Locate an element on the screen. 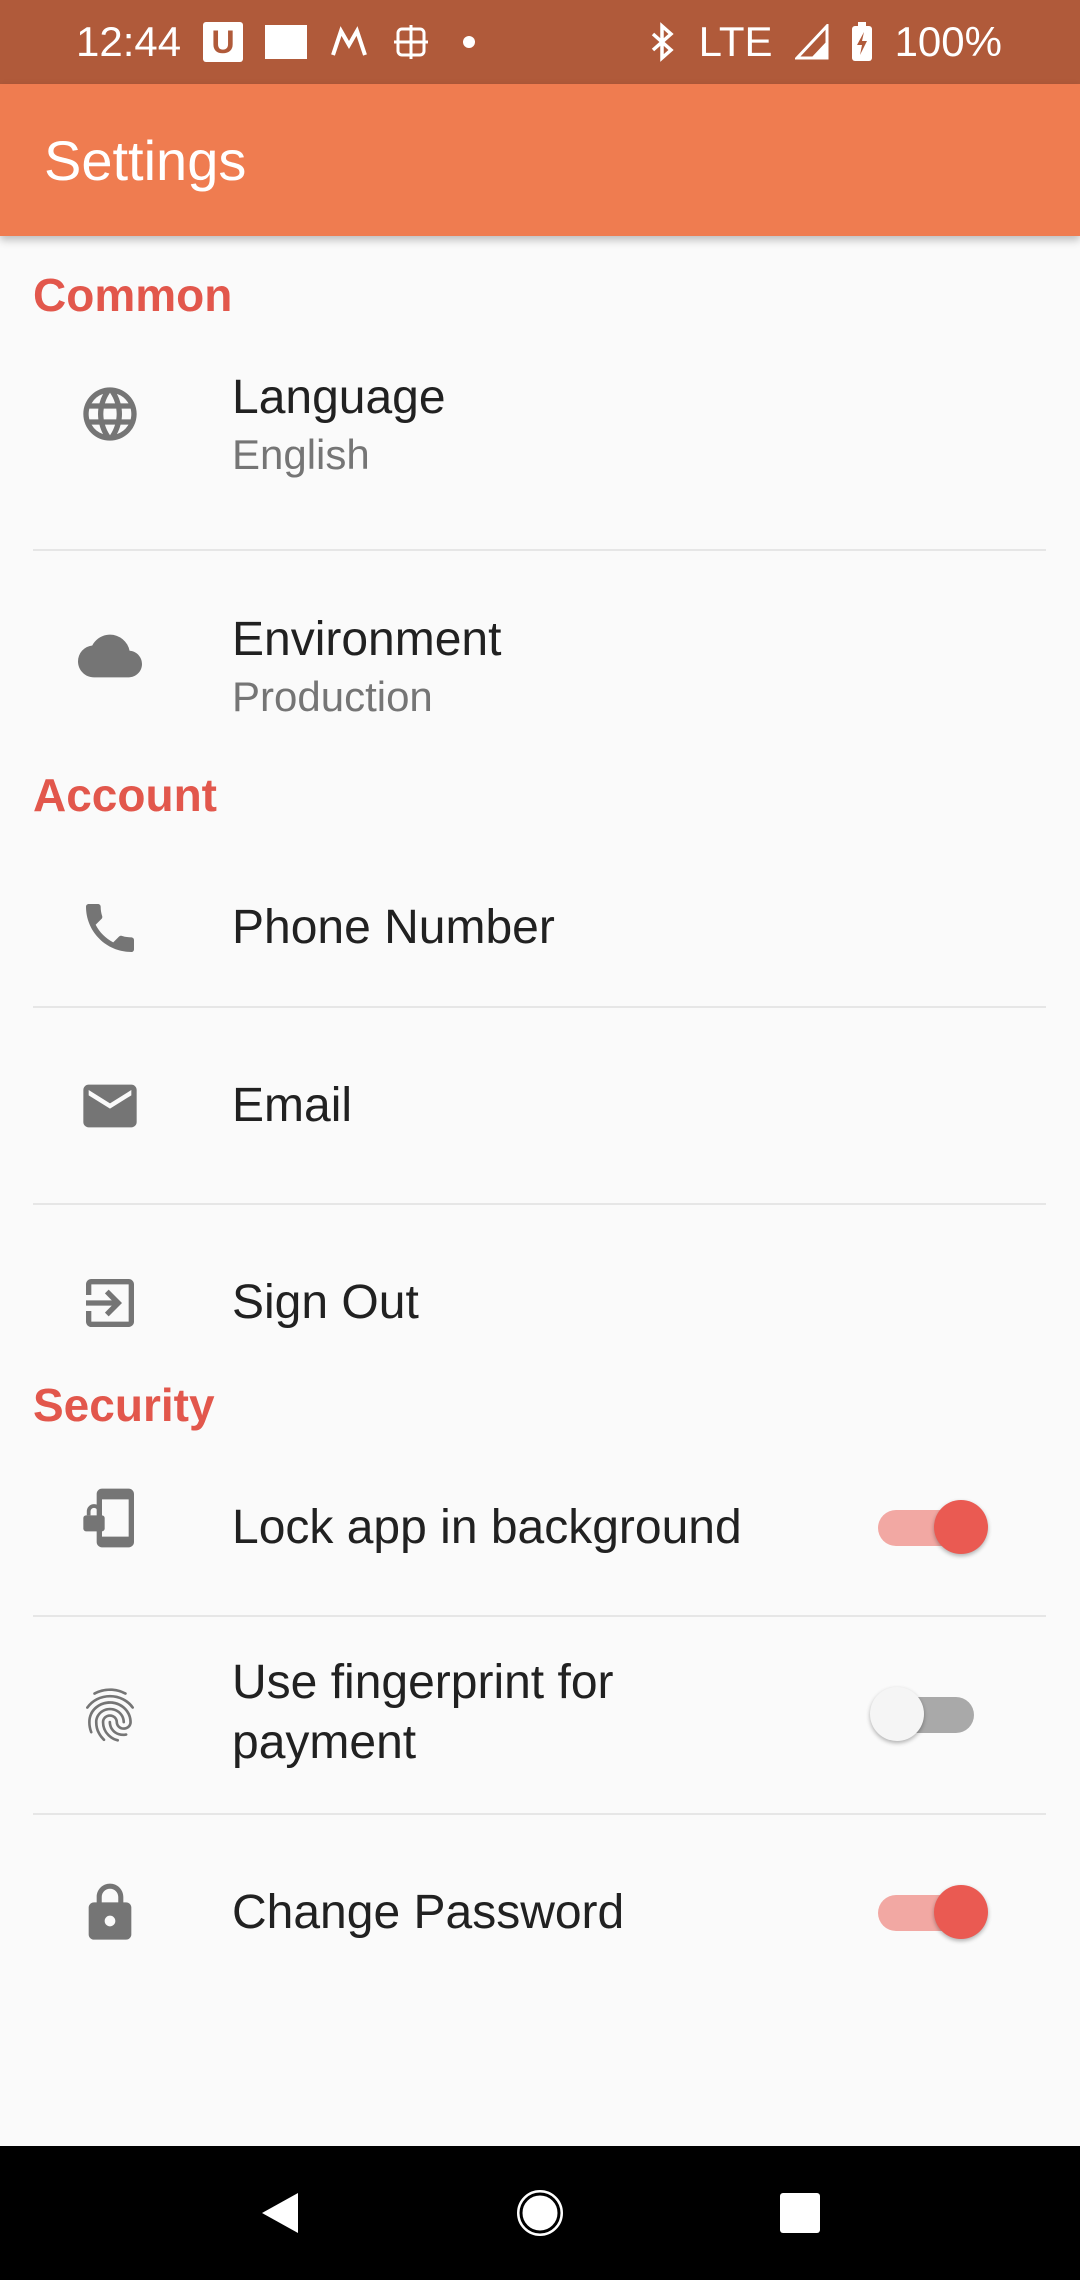 The height and width of the screenshot is (2280, 1080). battery-percent: 100% is located at coordinates (948, 41).